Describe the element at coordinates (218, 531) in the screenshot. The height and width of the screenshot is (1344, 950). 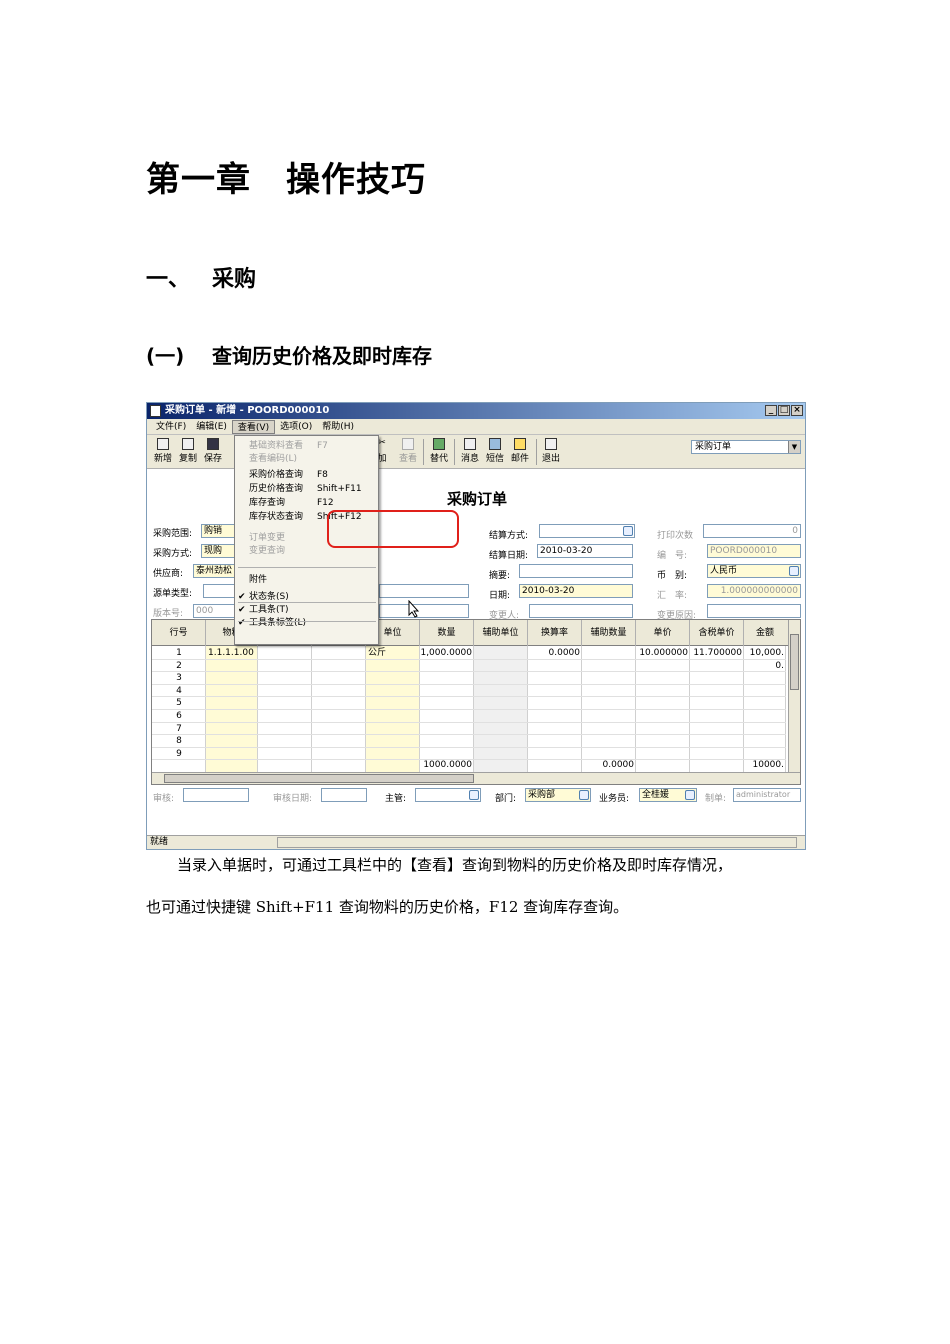
I see `purchase-scope-field: 购销` at that location.